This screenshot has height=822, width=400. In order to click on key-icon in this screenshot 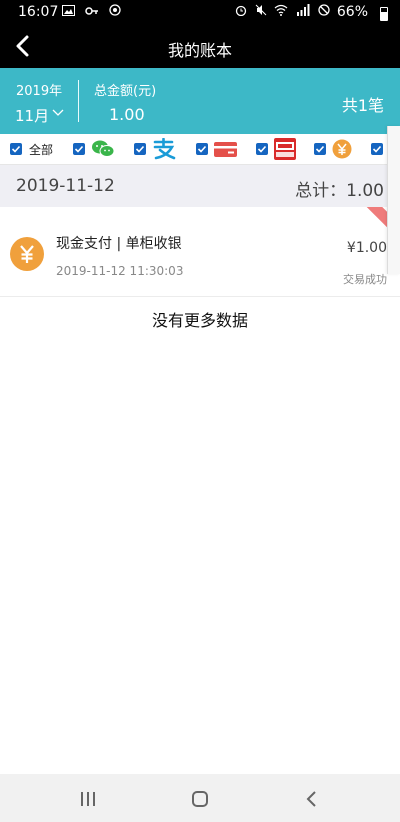, I will do `click(91, 11)`.